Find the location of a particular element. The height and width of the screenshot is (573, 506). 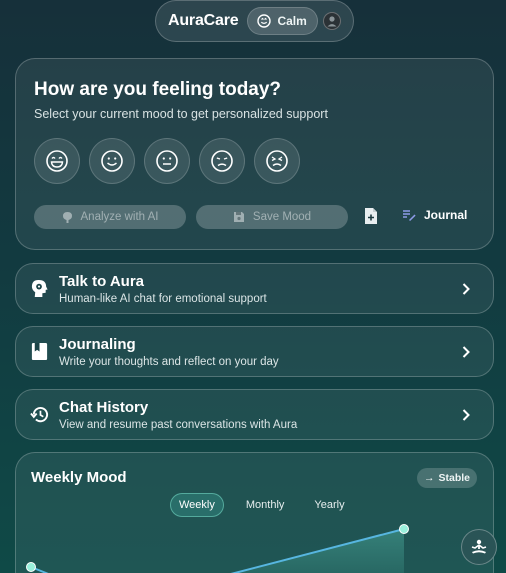

book-icon is located at coordinates (39, 351).